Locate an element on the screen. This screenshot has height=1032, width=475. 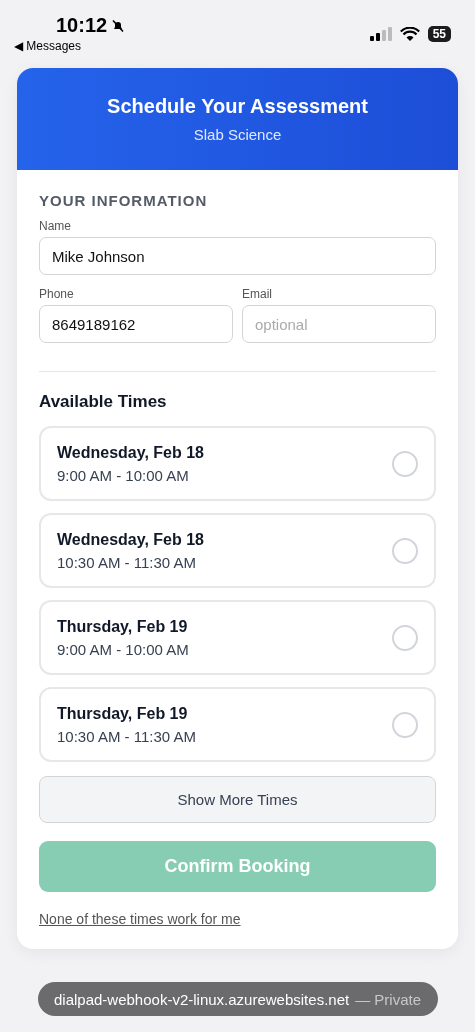
times-heading: Available Times is located at coordinates (103, 402).